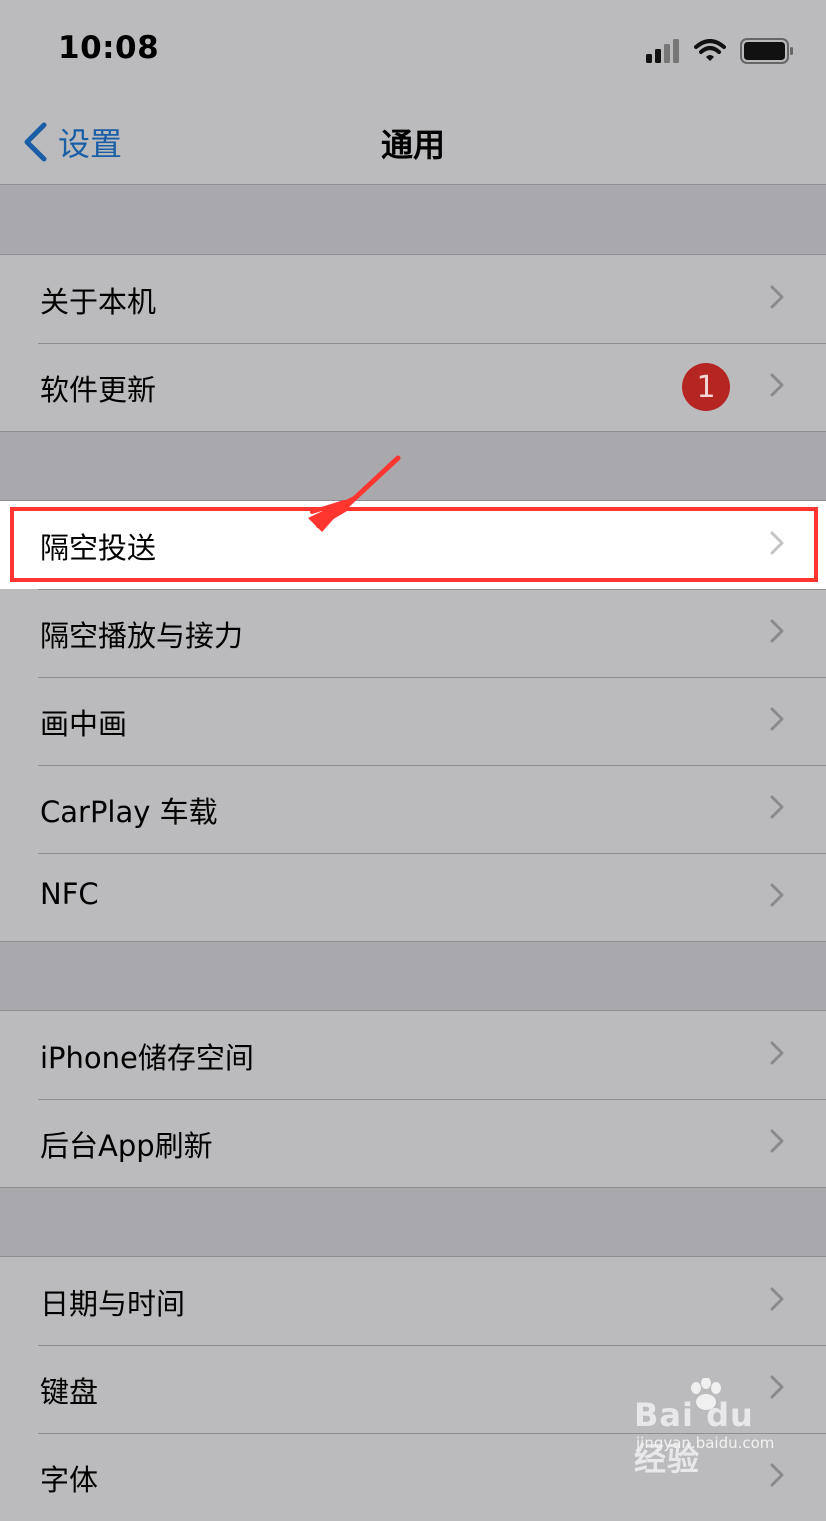 Image resolution: width=826 pixels, height=1521 pixels. Describe the element at coordinates (413, 299) in the screenshot. I see `list-item-about: 关于本机` at that location.